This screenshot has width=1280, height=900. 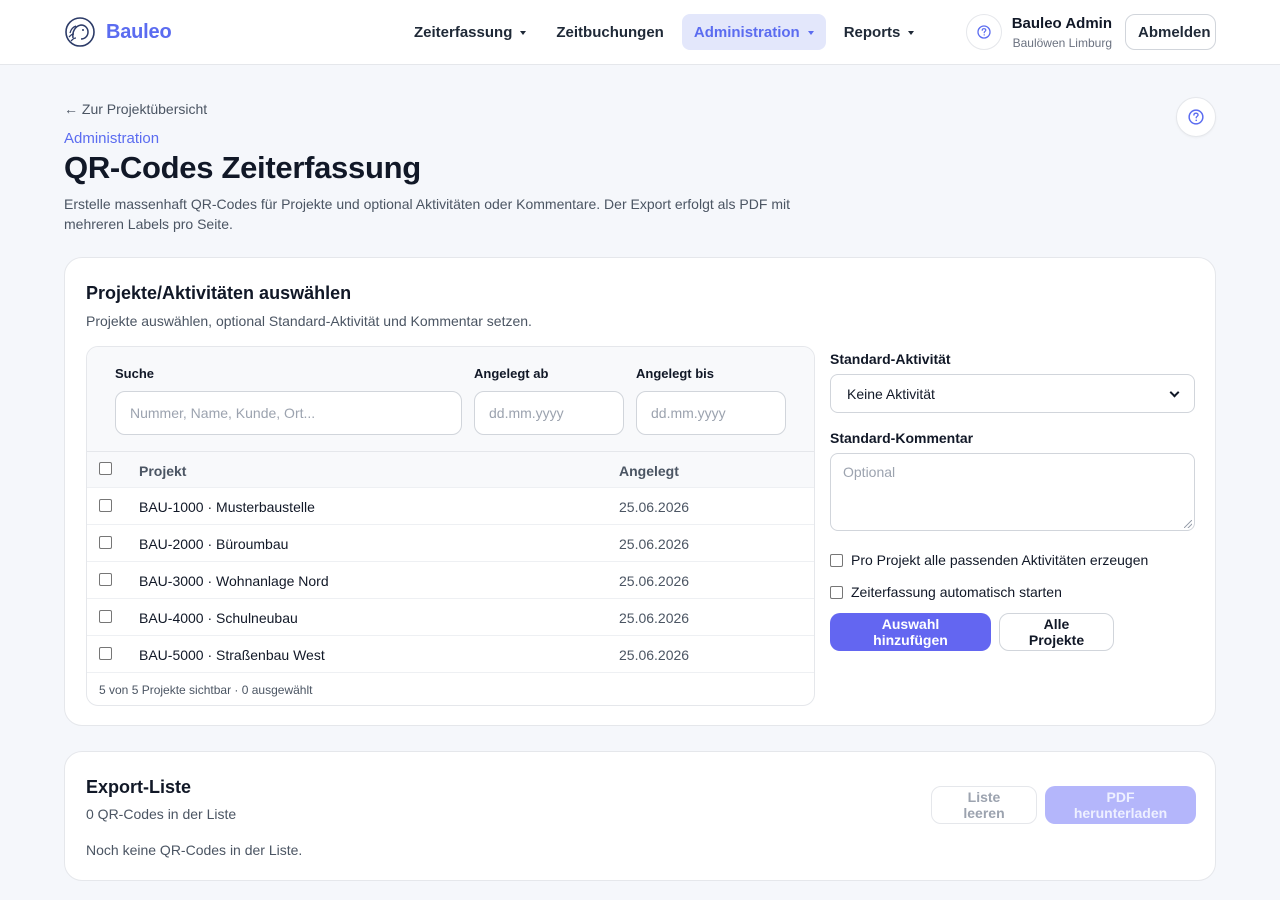 I want to click on table-header: Projekt Angelegt, so click(x=450, y=470).